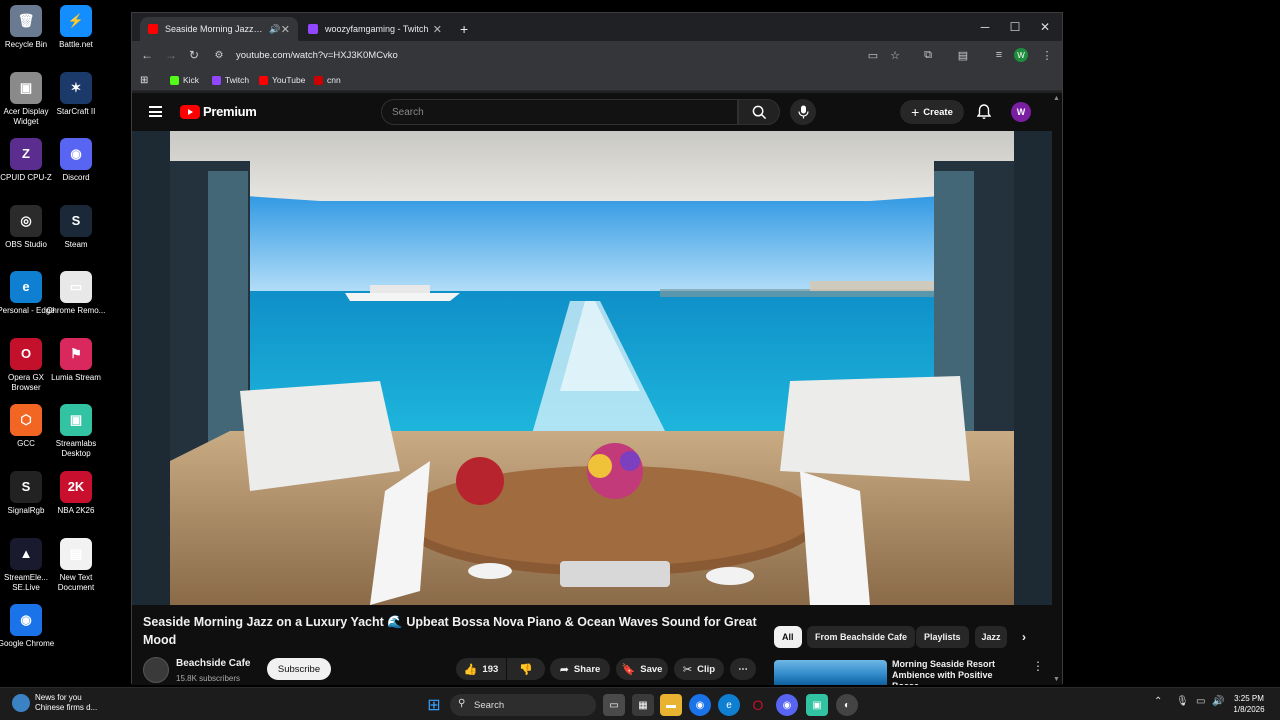  I want to click on create-button: + Create, so click(932, 112).